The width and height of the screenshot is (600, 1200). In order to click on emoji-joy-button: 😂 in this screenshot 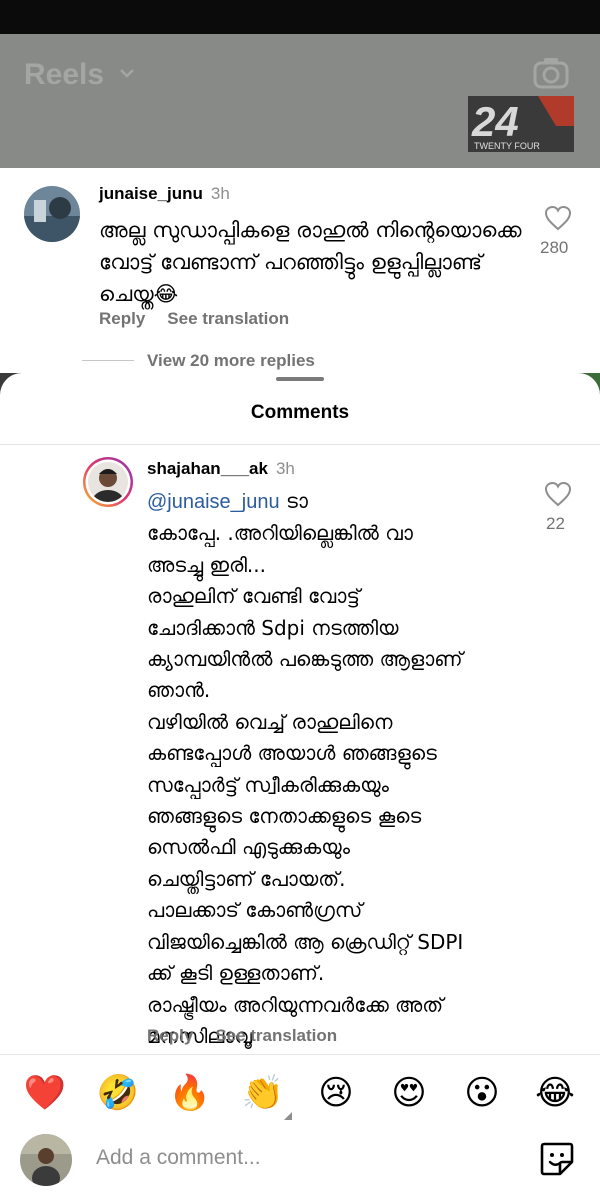, I will do `click(555, 1093)`.